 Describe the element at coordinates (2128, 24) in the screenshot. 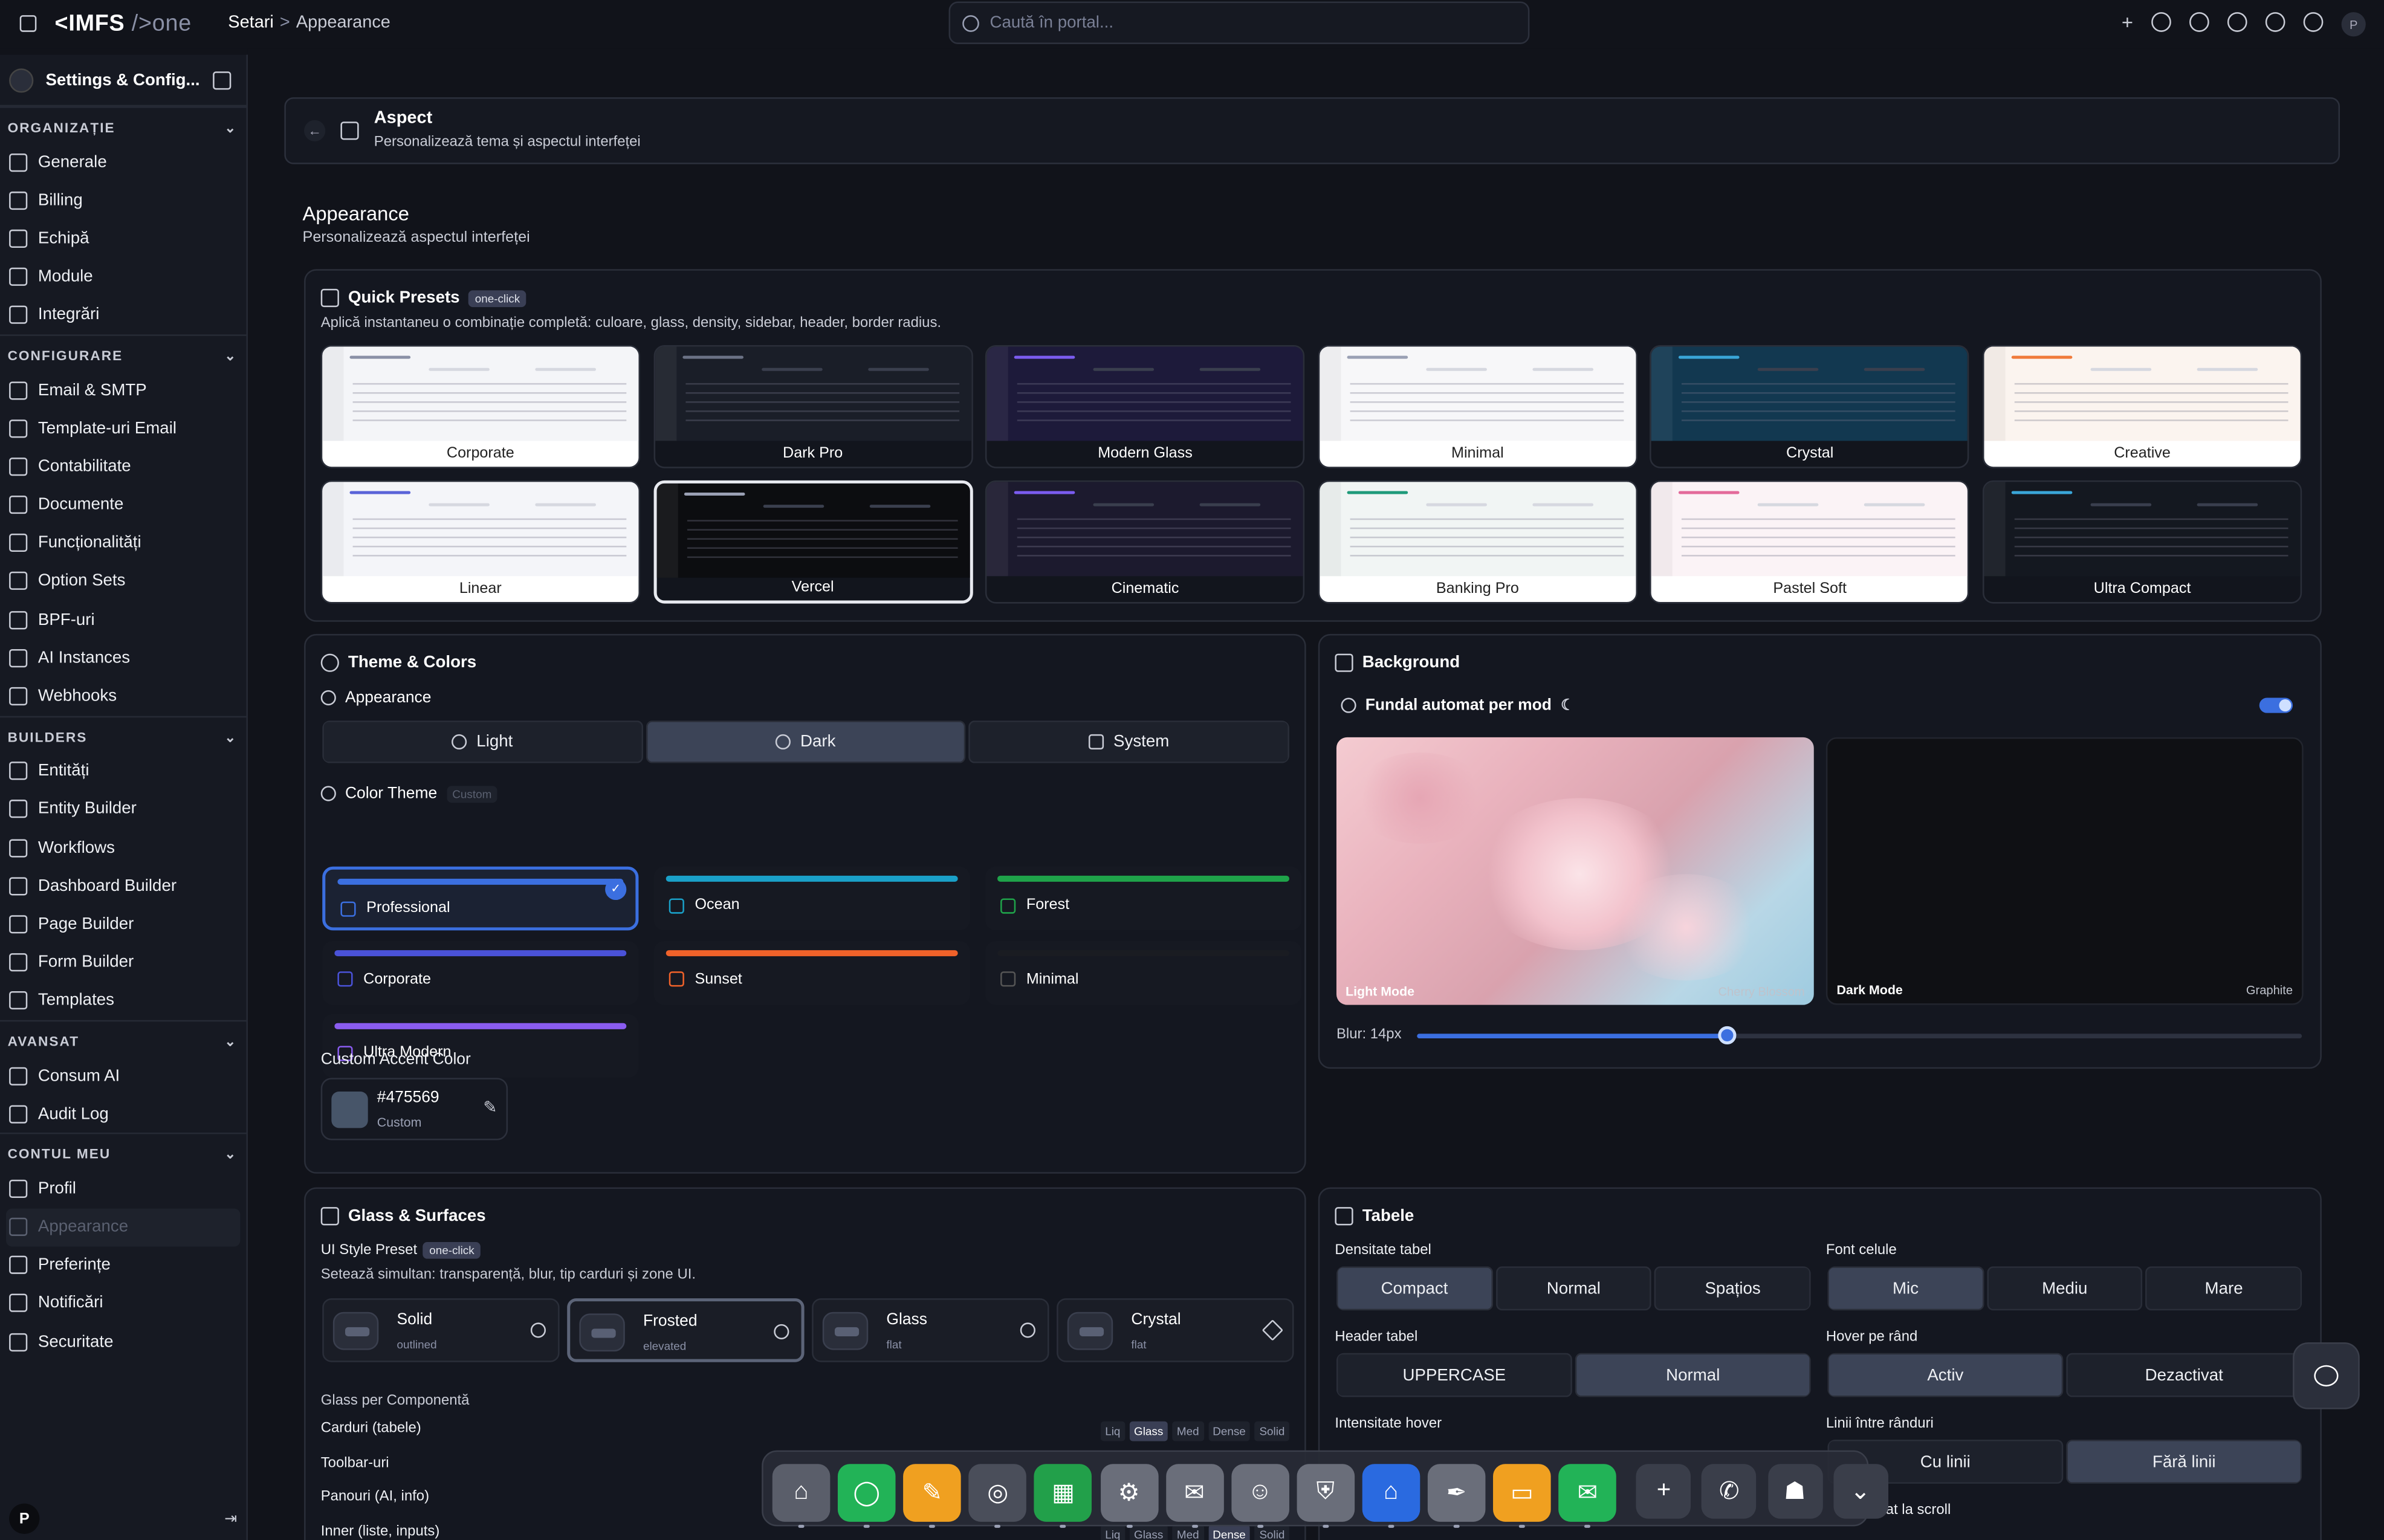

I see `add-icon: +` at that location.